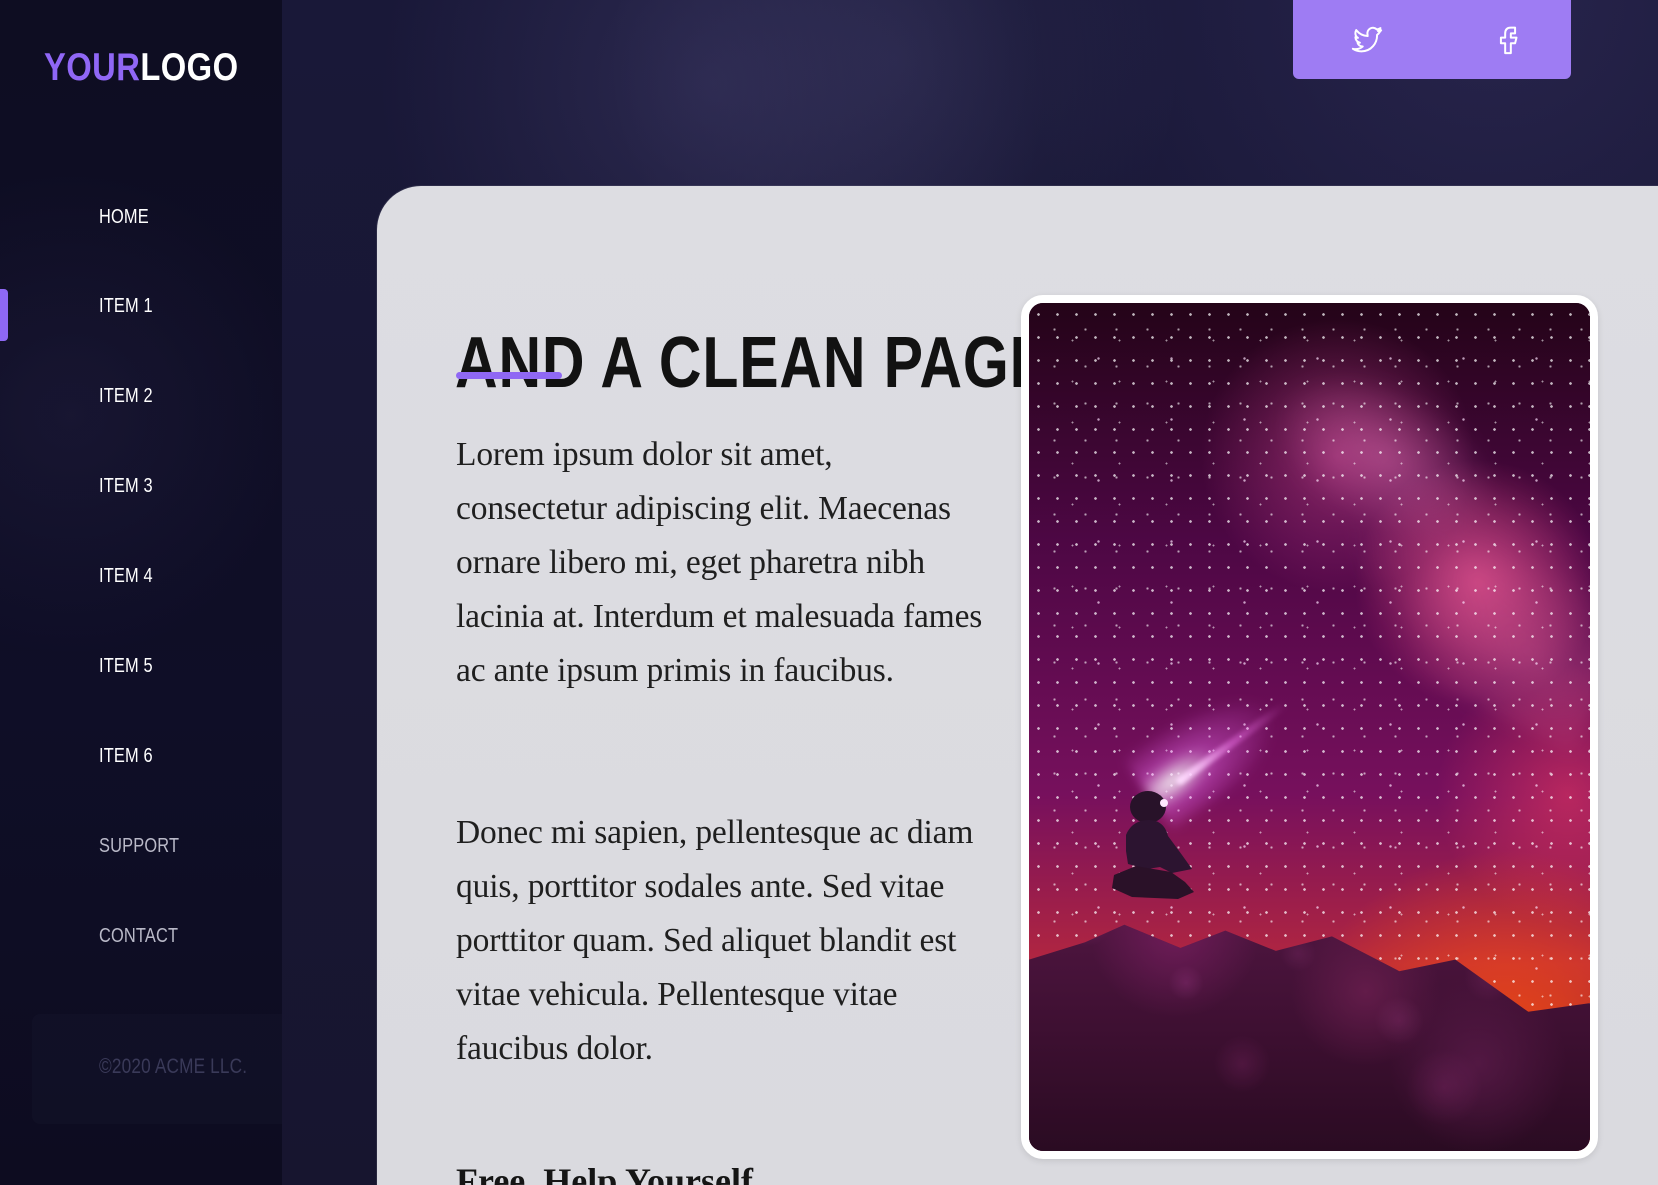 This screenshot has width=1658, height=1185. I want to click on sidebar-item-label: CONTACT, so click(139, 936).